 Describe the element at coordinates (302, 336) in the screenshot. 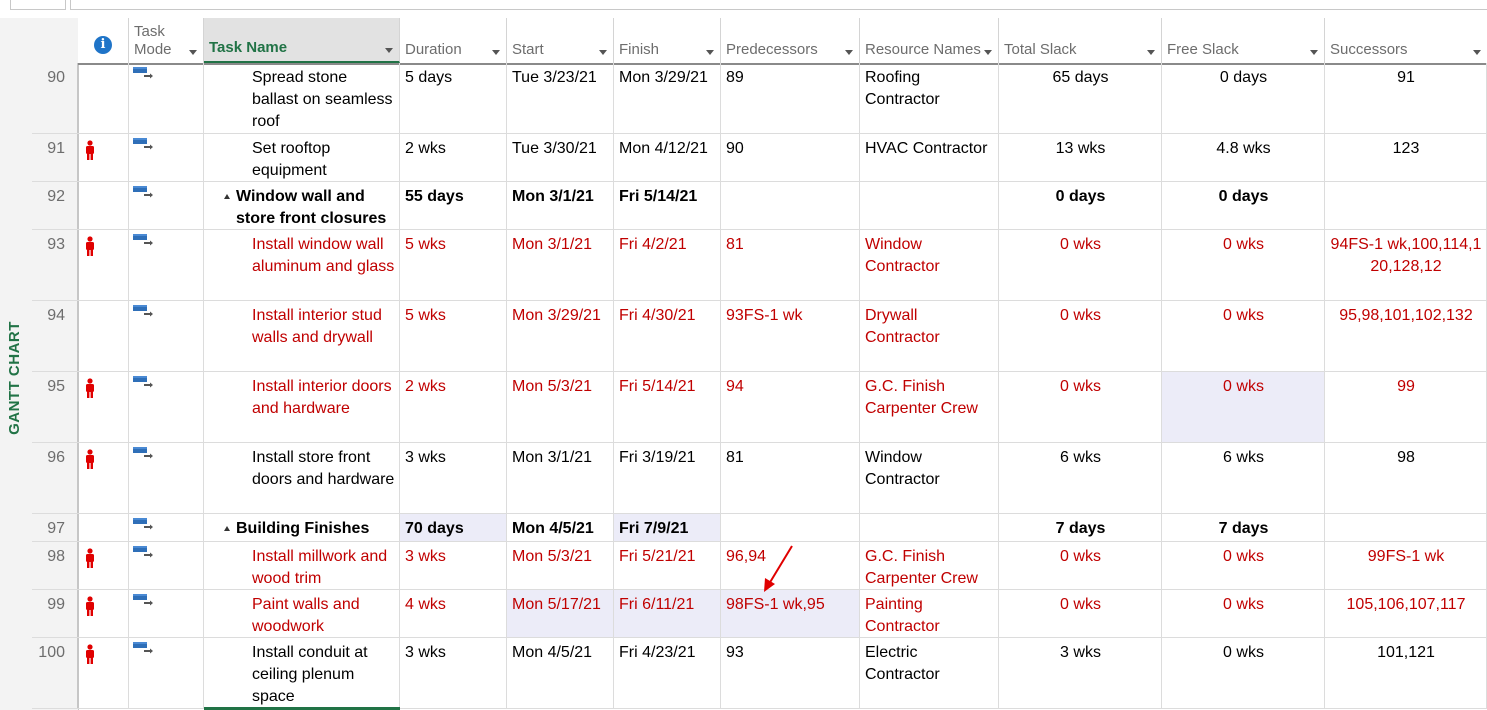

I see `task-name-cell: Install interior stud walls and drywall` at that location.